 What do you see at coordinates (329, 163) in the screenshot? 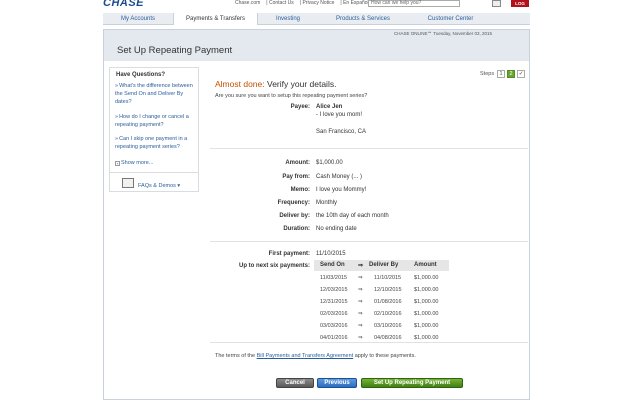
I see `amount-value: $1,000.00` at bounding box center [329, 163].